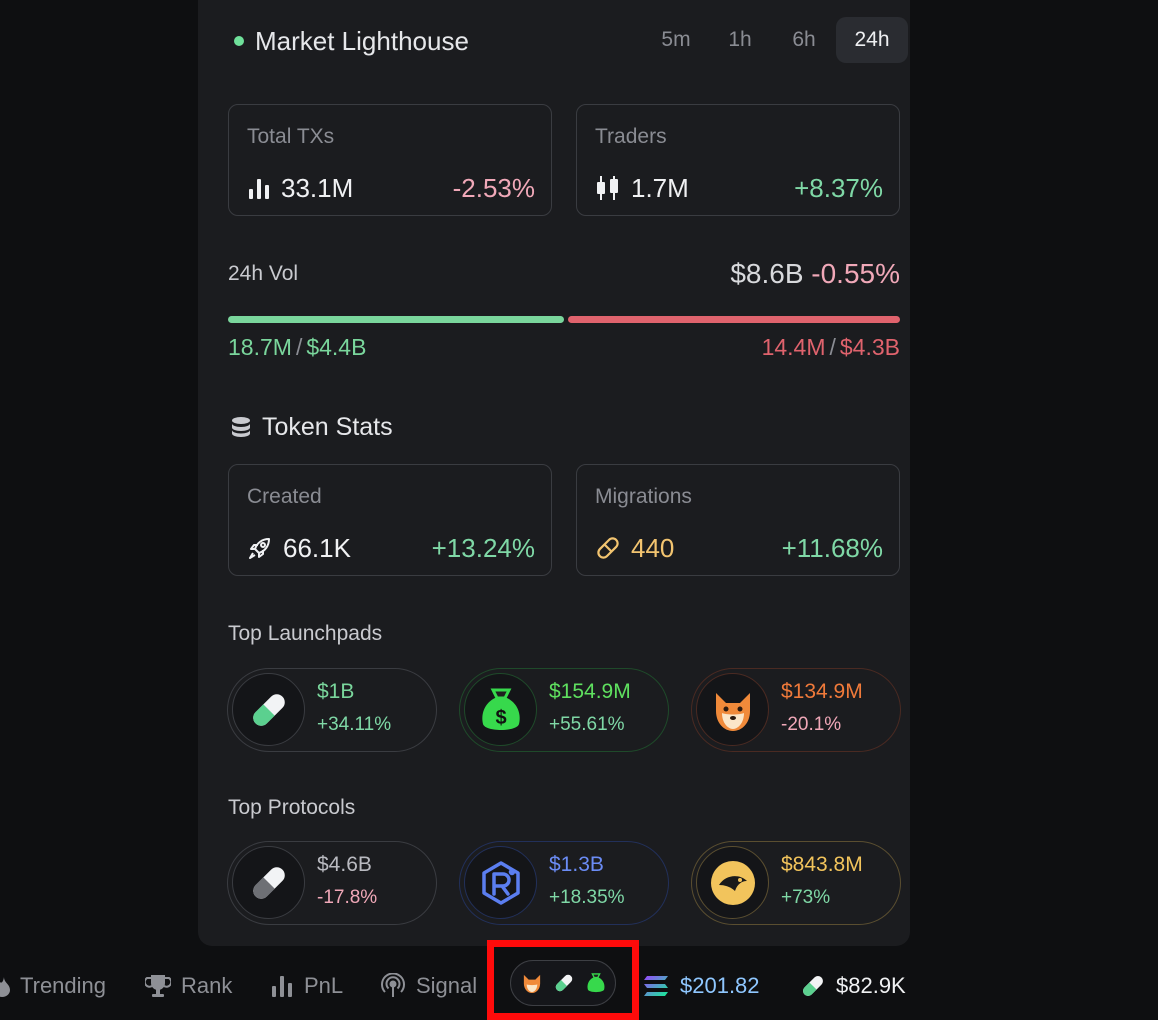 The width and height of the screenshot is (1158, 1020). I want to click on traders-label: Traders, so click(631, 136).